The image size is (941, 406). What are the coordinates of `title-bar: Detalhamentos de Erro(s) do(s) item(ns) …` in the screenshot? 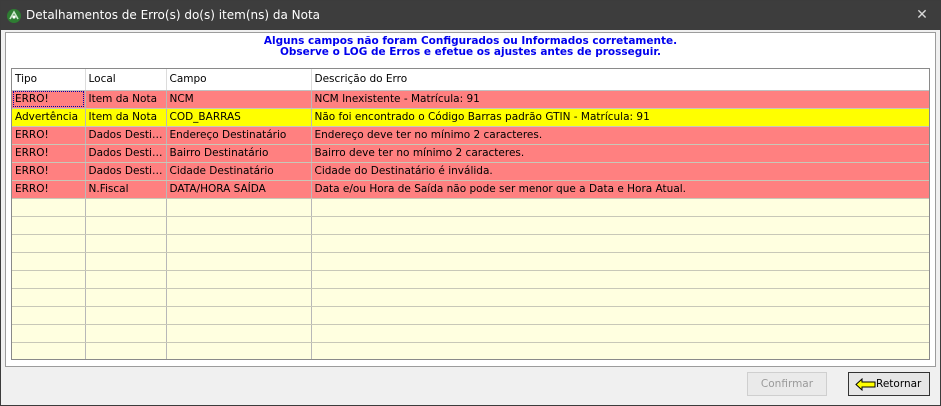 It's located at (470, 15).